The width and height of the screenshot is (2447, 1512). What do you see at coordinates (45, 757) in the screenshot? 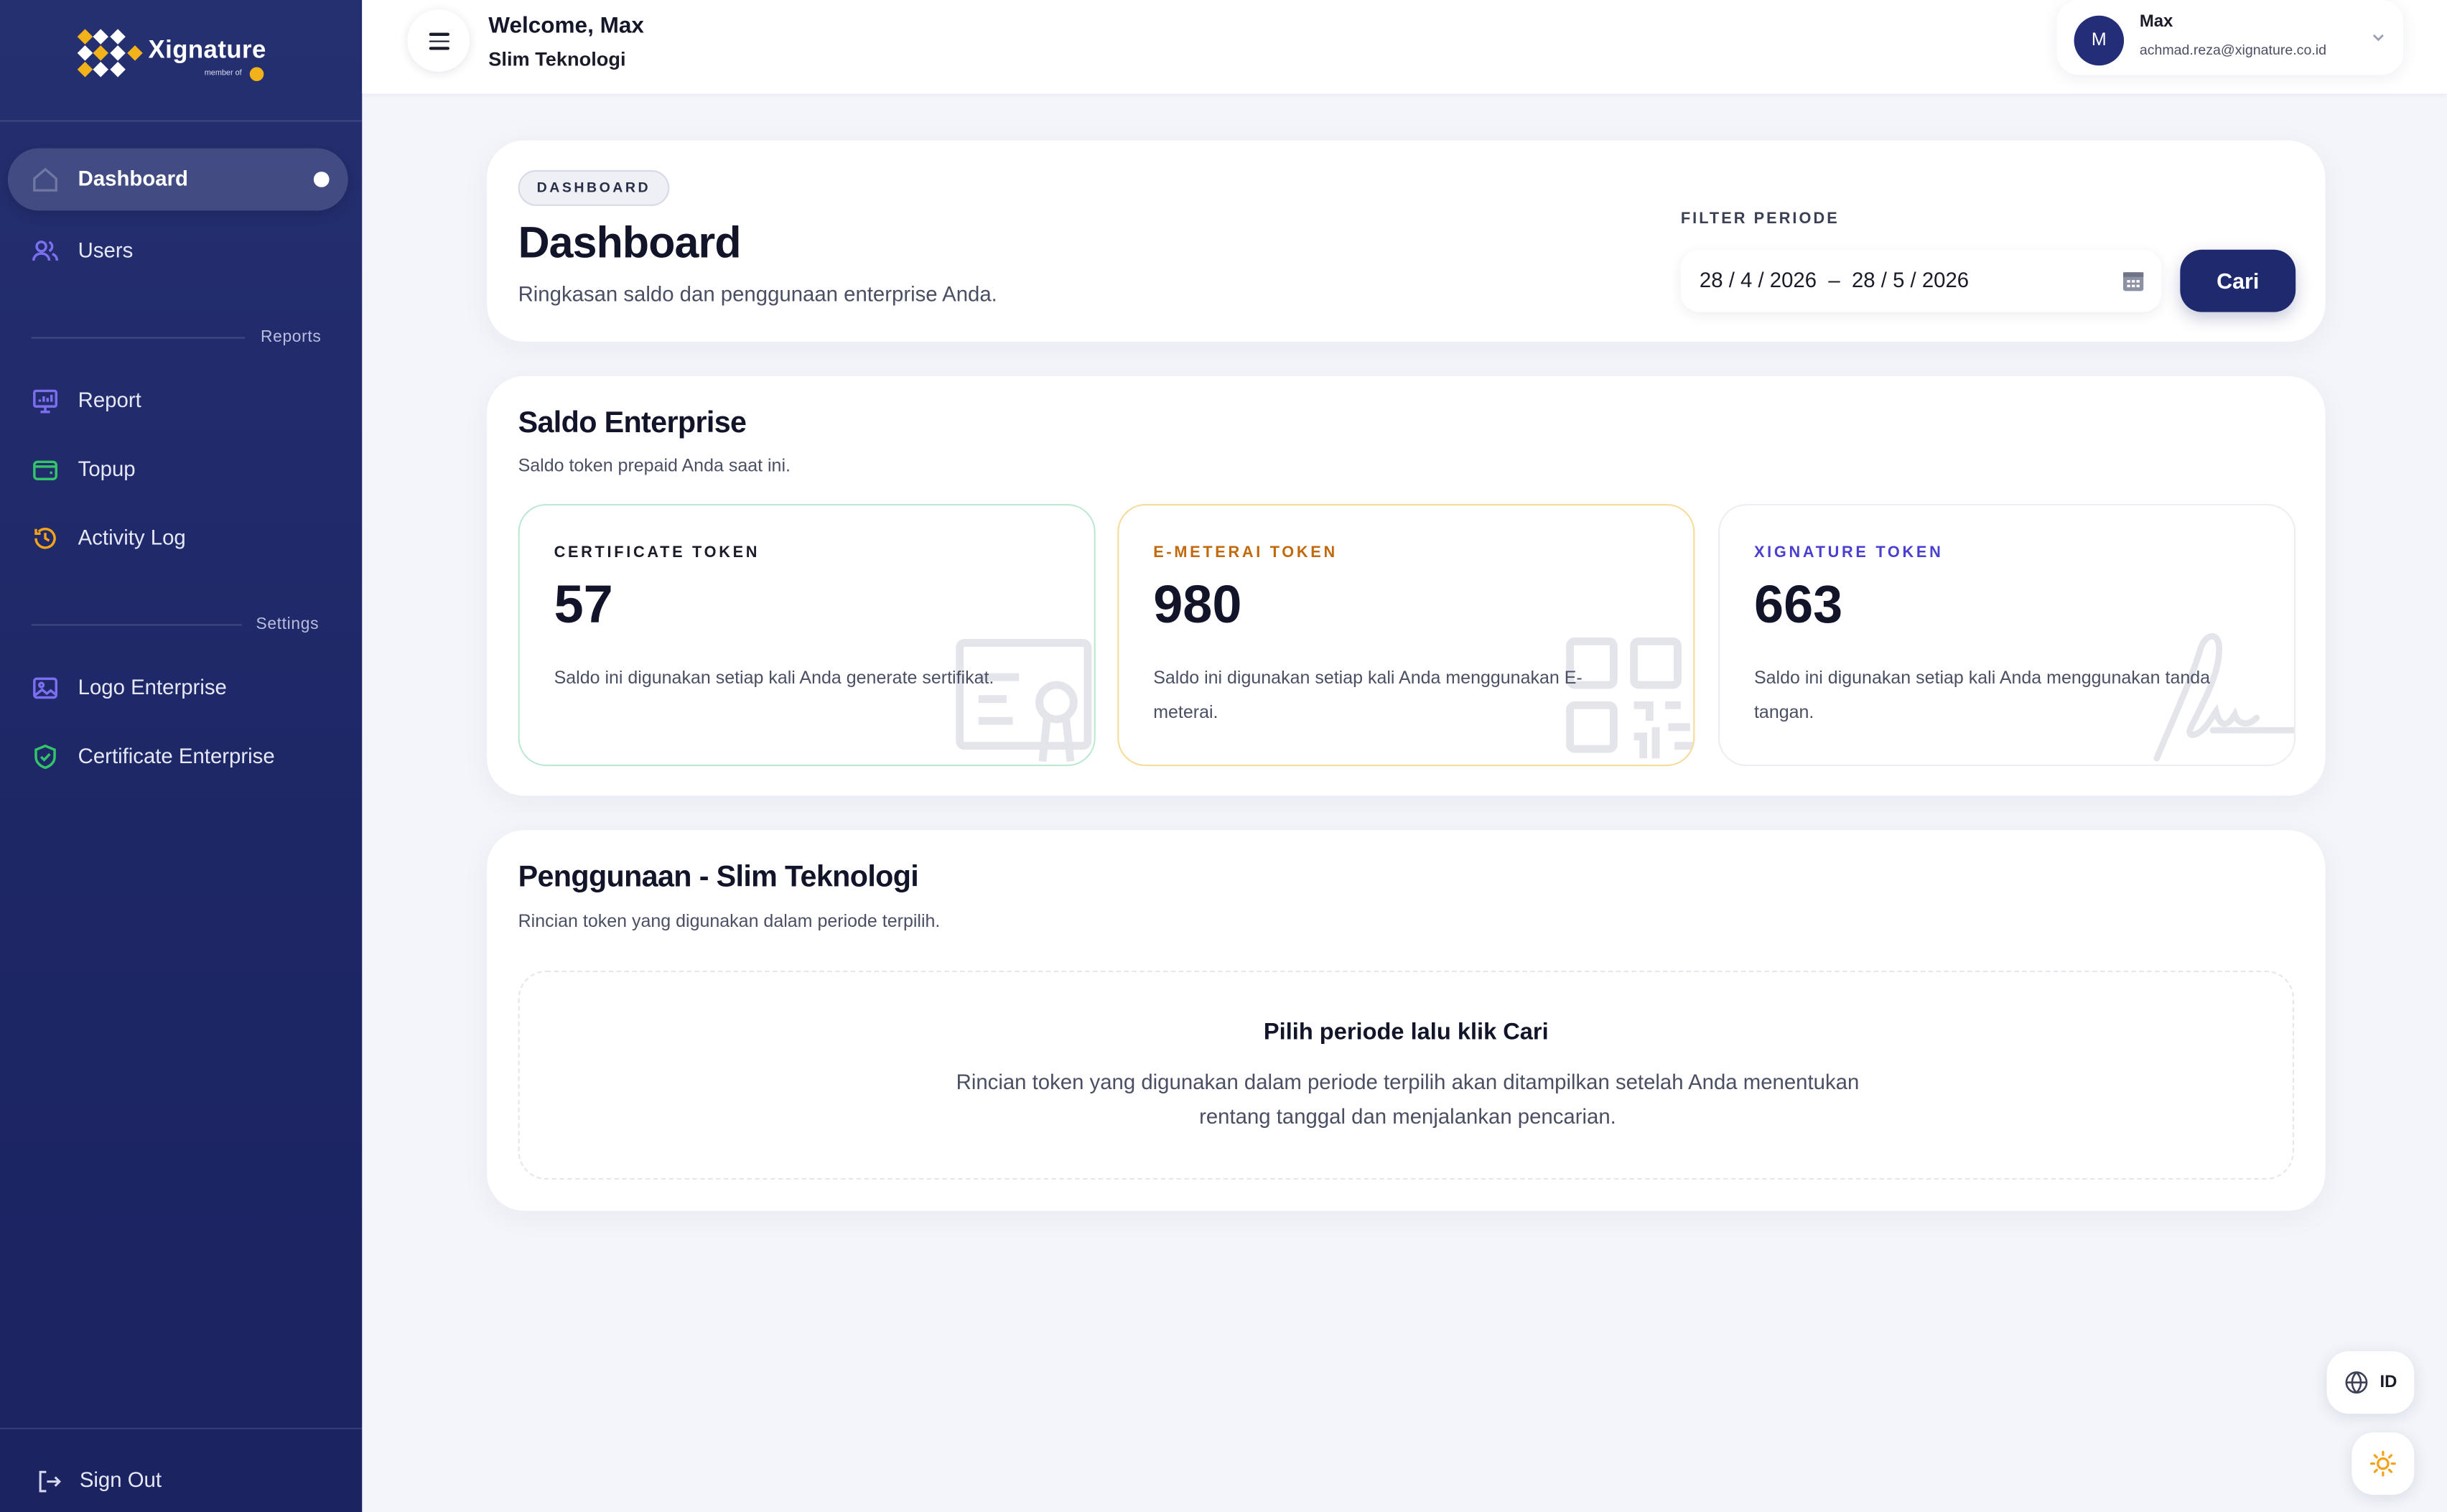
I see `shield-check-icon` at bounding box center [45, 757].